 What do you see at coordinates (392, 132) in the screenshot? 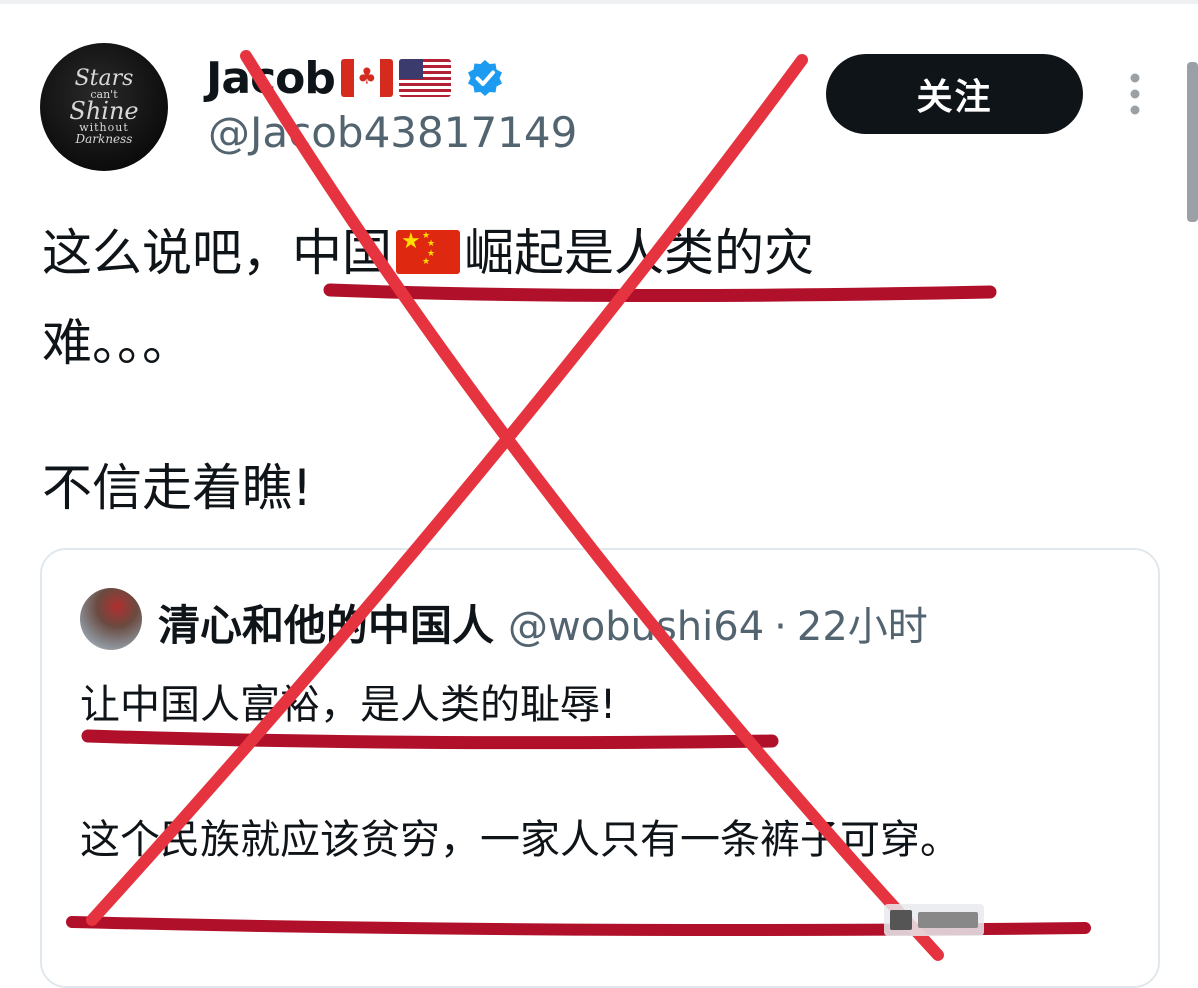
I see `author-handle: @Jacob43817149` at bounding box center [392, 132].